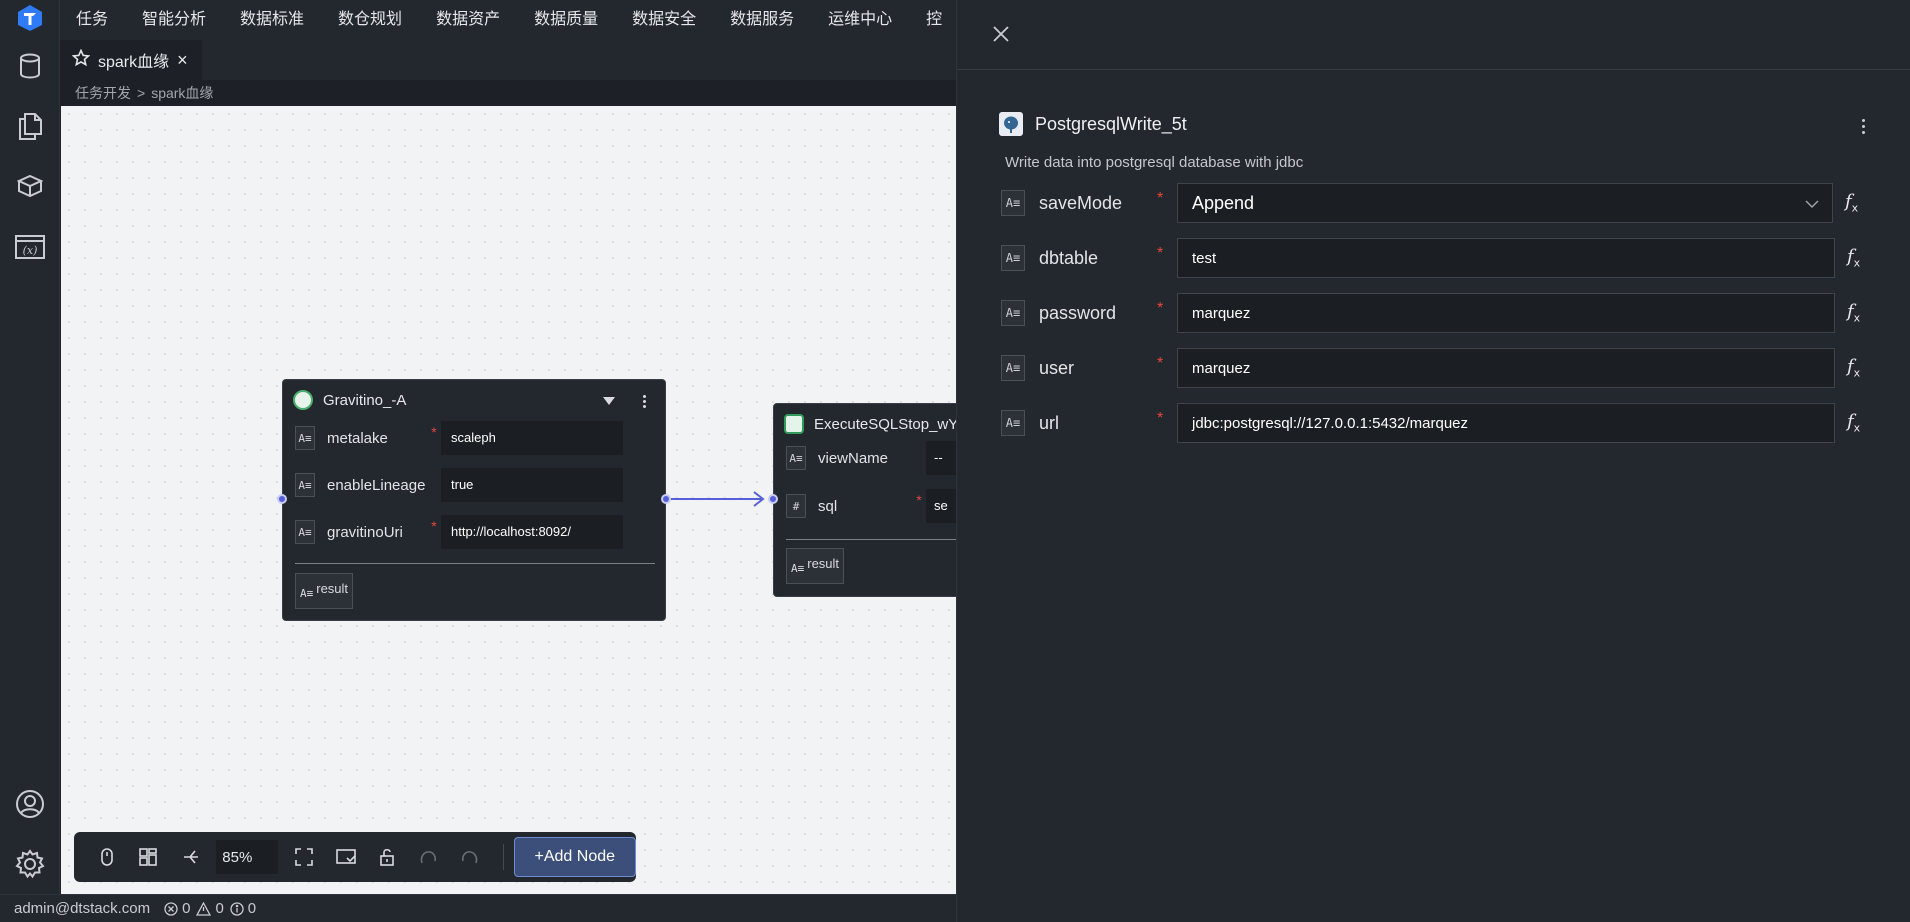  I want to click on param-label: gravitinoUri, so click(365, 532).